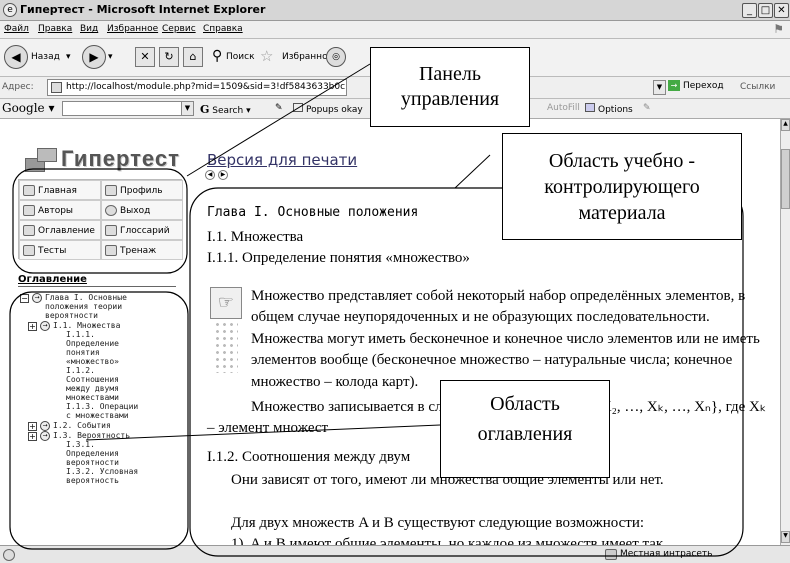  I want to click on site-logo: Гипертест, so click(105, 162).